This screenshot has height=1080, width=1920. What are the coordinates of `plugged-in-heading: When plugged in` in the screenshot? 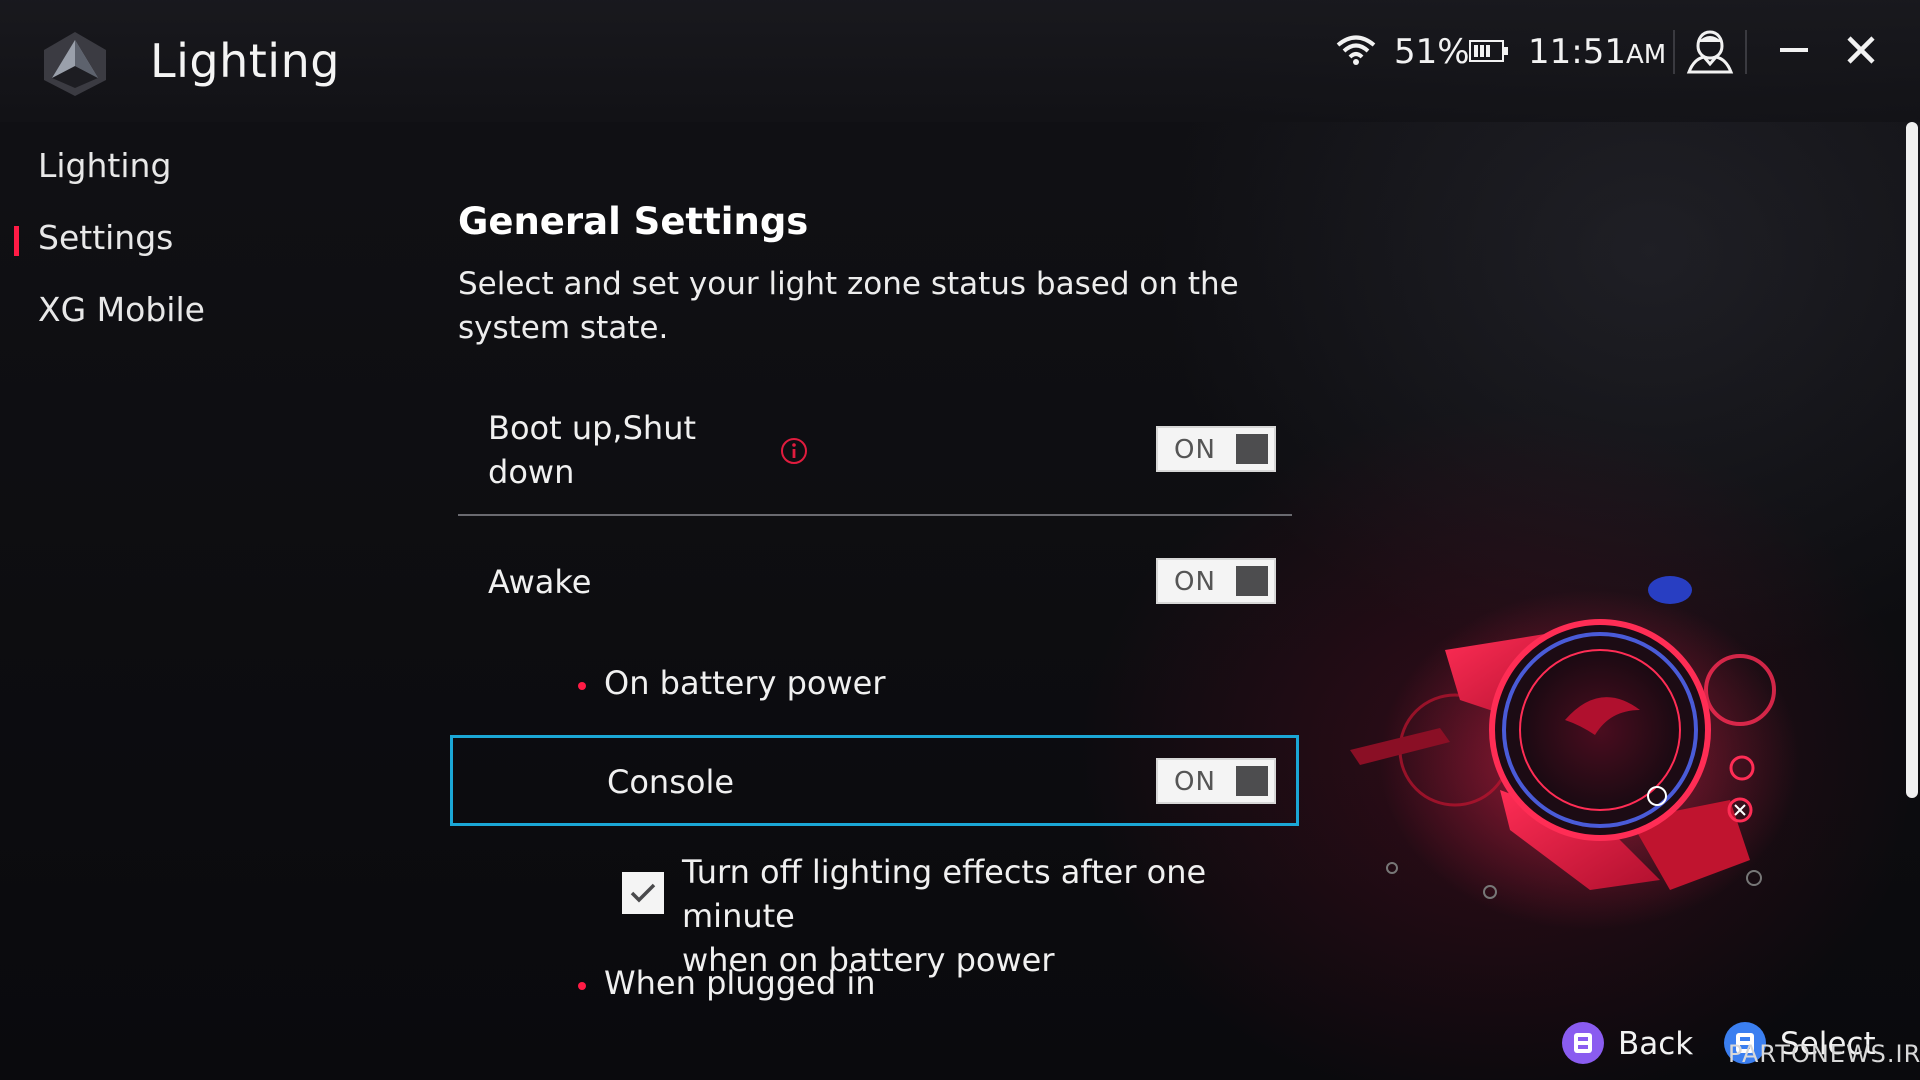 It's located at (740, 983).